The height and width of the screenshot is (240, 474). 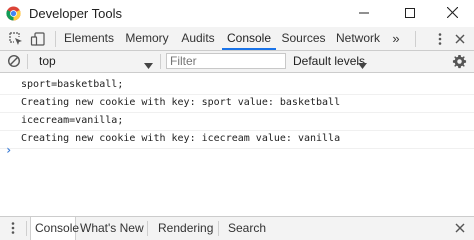 I want to click on console-prompt: ›, so click(x=8, y=150).